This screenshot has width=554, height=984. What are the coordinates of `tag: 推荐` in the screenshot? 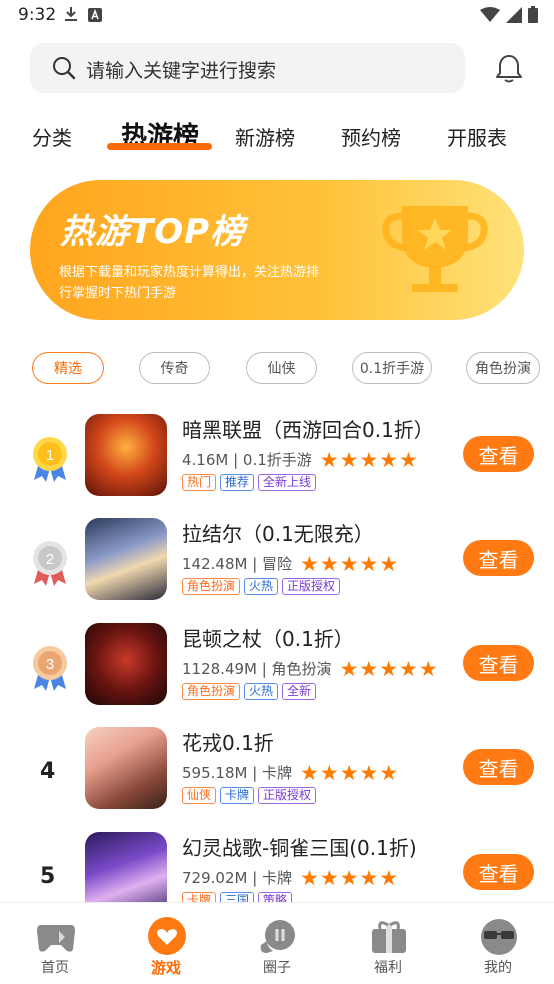 It's located at (237, 482).